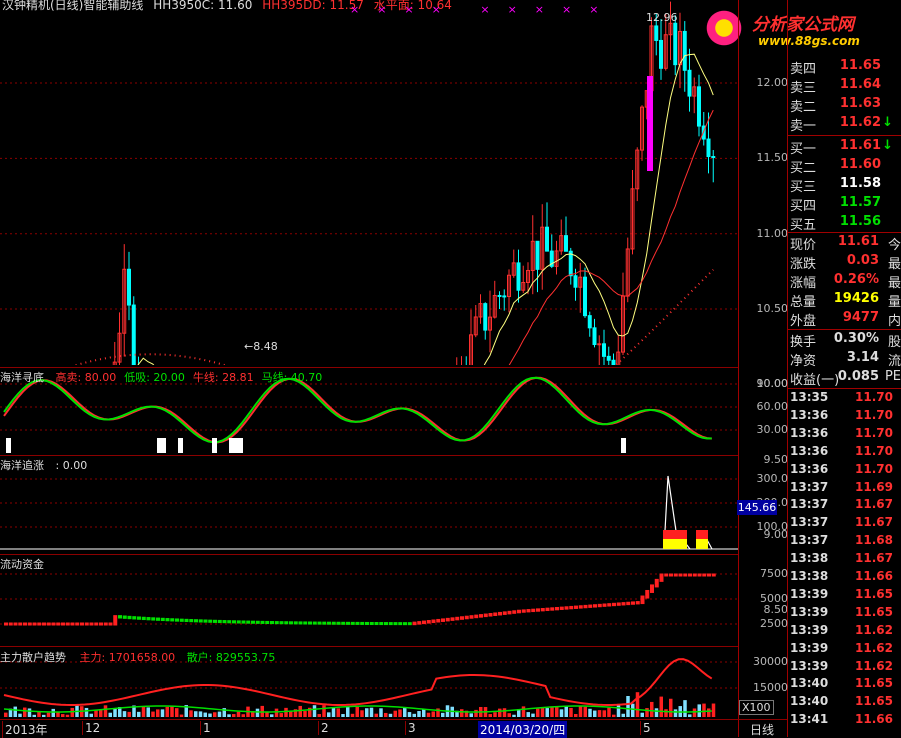 Image resolution: width=901 pixels, height=738 pixels. What do you see at coordinates (845, 489) in the screenshot?
I see `tick-row: 13:37 11.69` at bounding box center [845, 489].